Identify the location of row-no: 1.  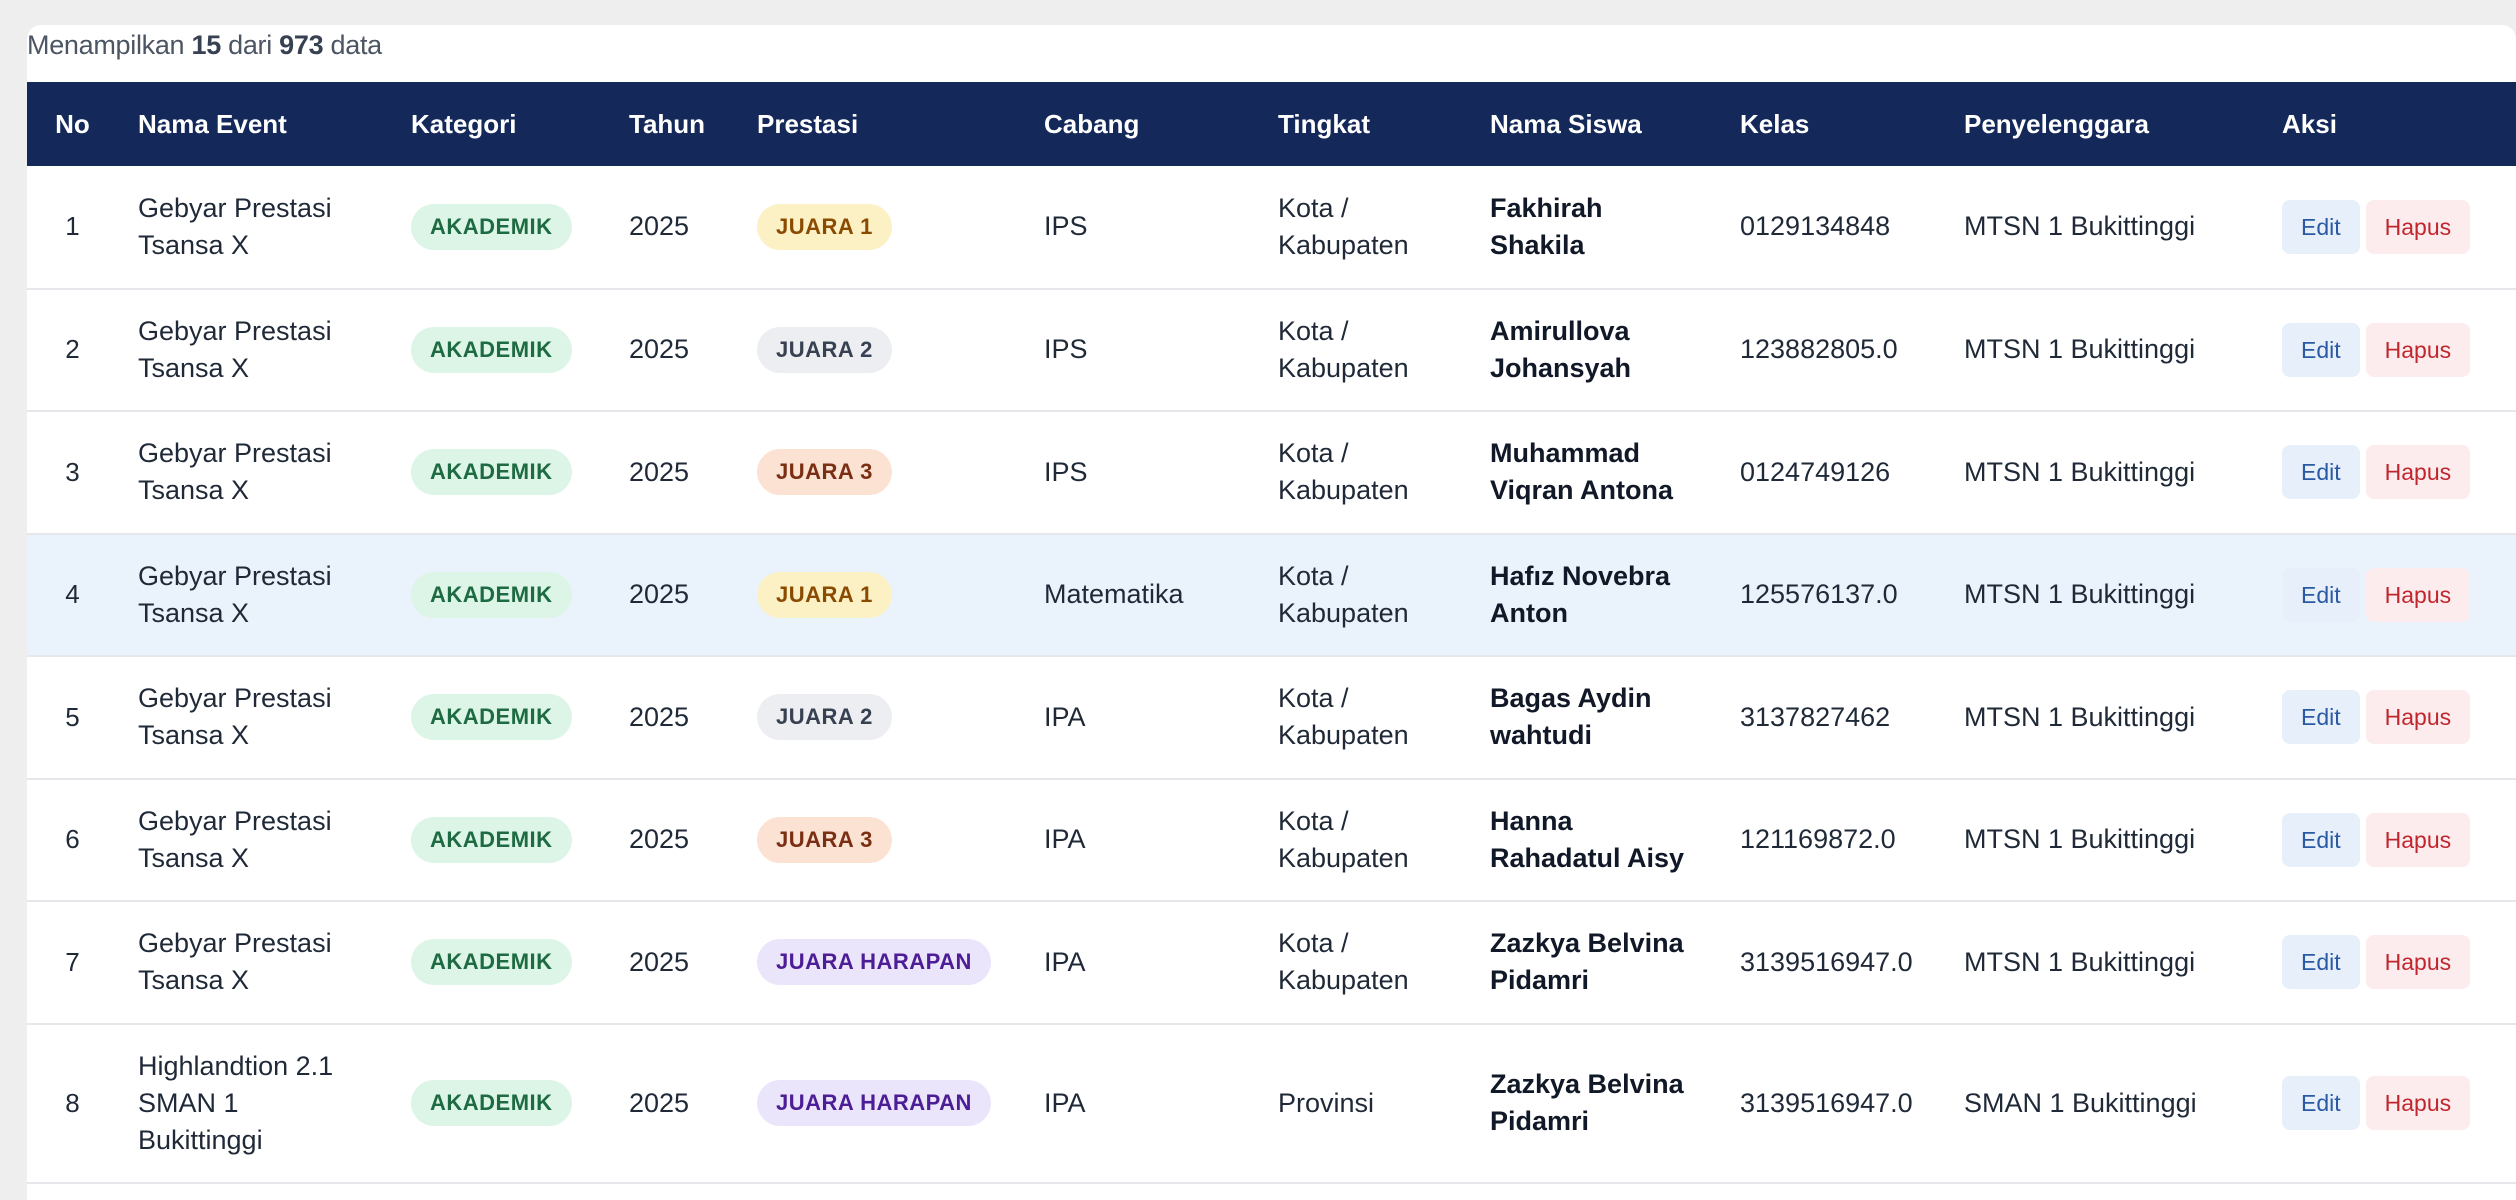
(72, 226).